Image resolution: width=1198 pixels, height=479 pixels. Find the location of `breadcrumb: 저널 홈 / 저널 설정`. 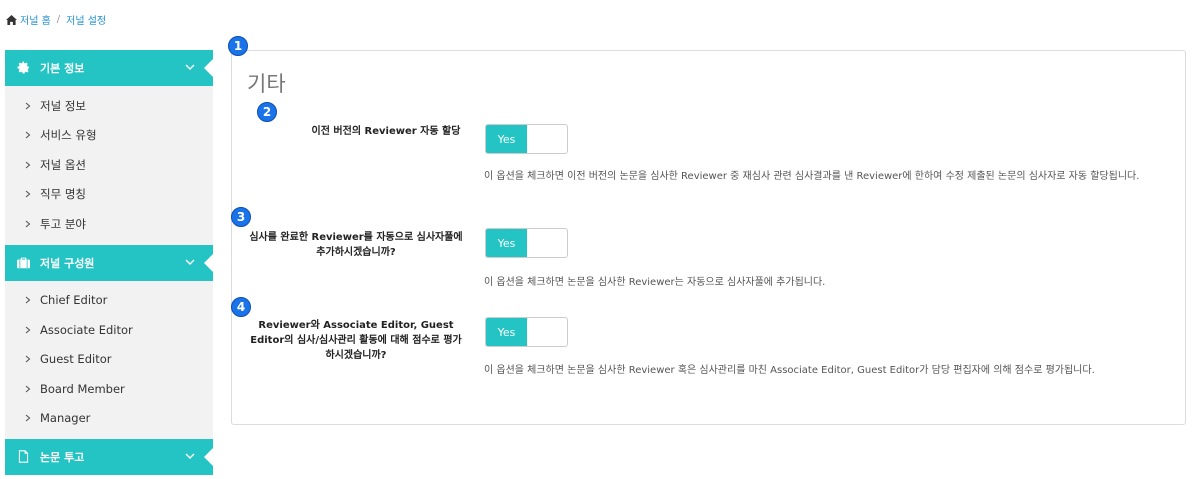

breadcrumb: 저널 홈 / 저널 설정 is located at coordinates (56, 19).